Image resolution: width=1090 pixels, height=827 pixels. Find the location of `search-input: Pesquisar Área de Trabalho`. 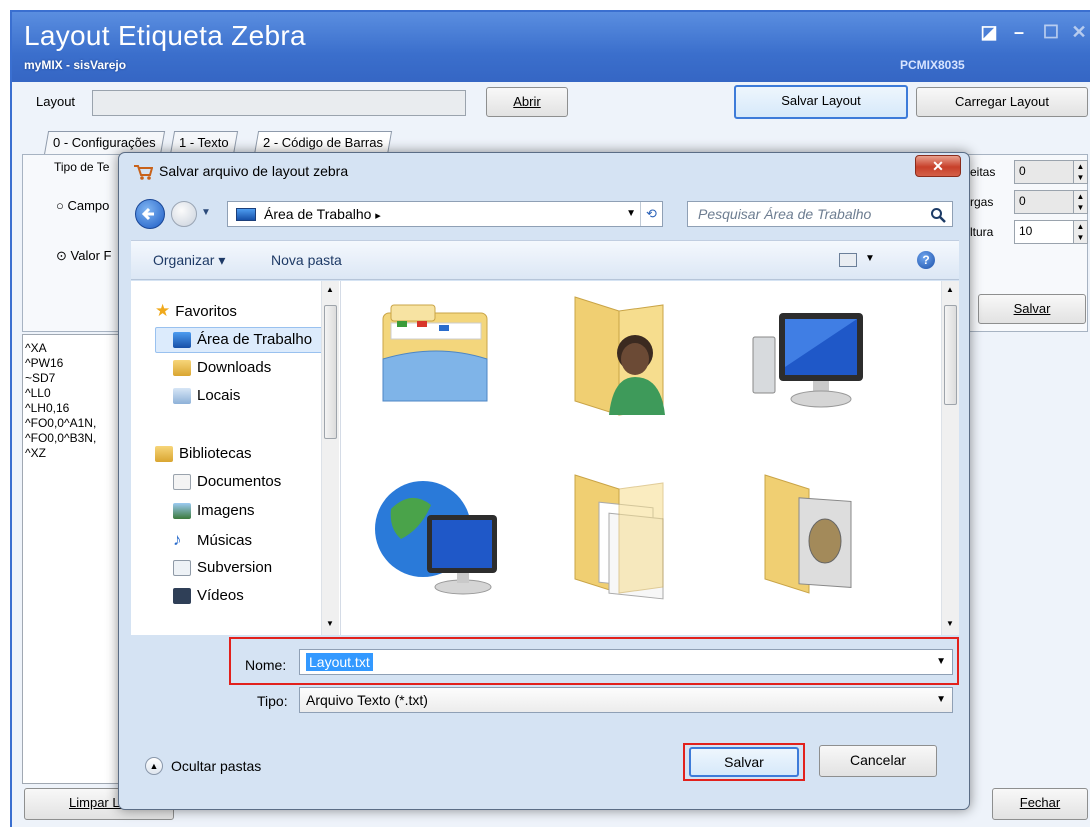

search-input: Pesquisar Área de Trabalho is located at coordinates (820, 214).